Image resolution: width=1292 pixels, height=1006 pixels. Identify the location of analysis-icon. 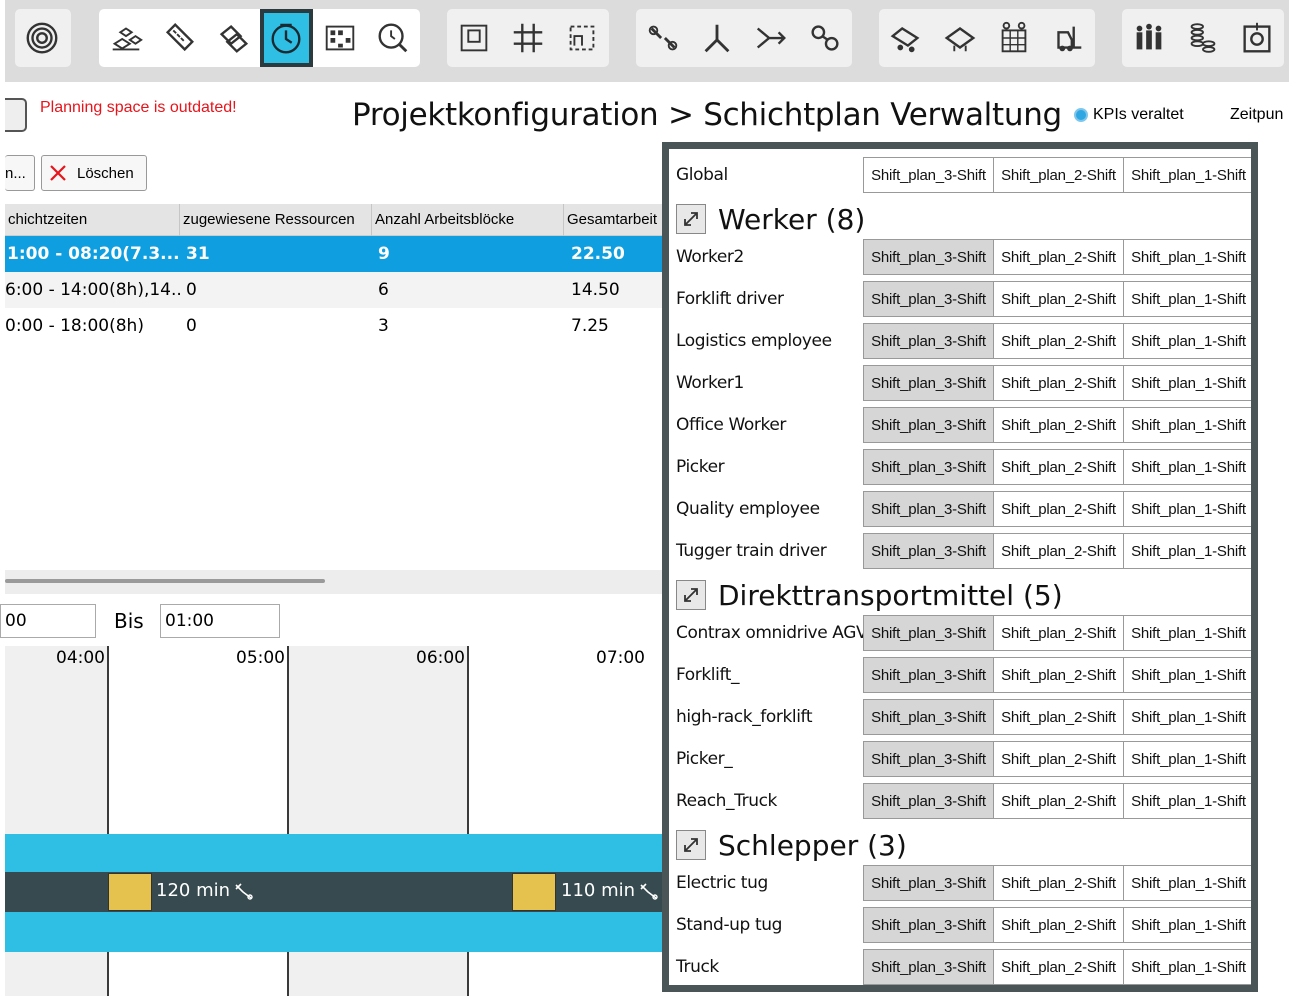
(394, 38).